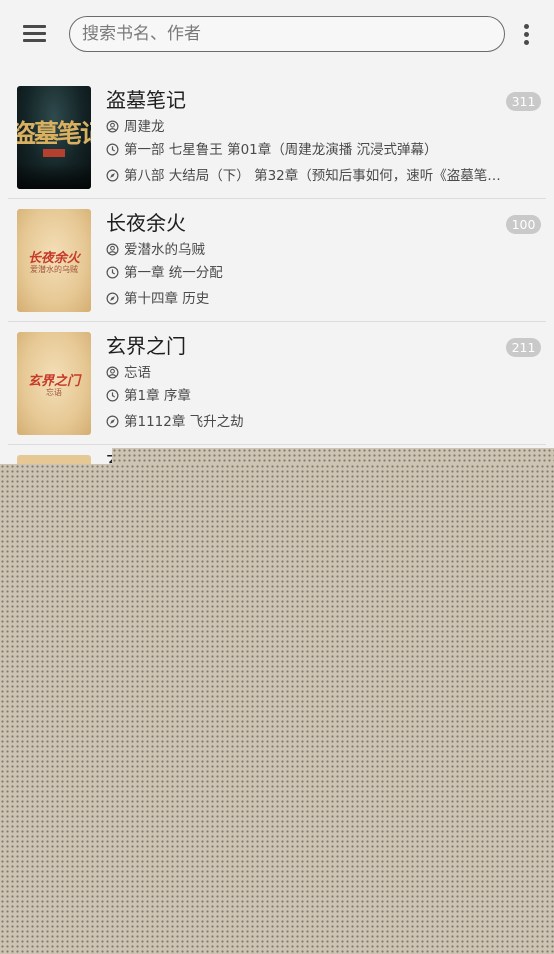 This screenshot has width=554, height=954. What do you see at coordinates (523, 101) in the screenshot?
I see `unread-count-badge: 311` at bounding box center [523, 101].